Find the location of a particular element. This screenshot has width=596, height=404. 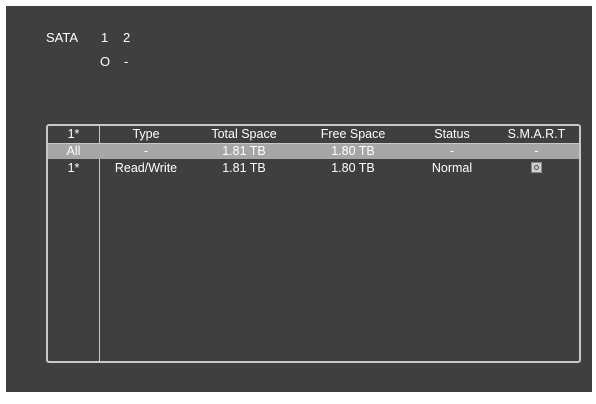

header-disk: 1* is located at coordinates (73, 134).